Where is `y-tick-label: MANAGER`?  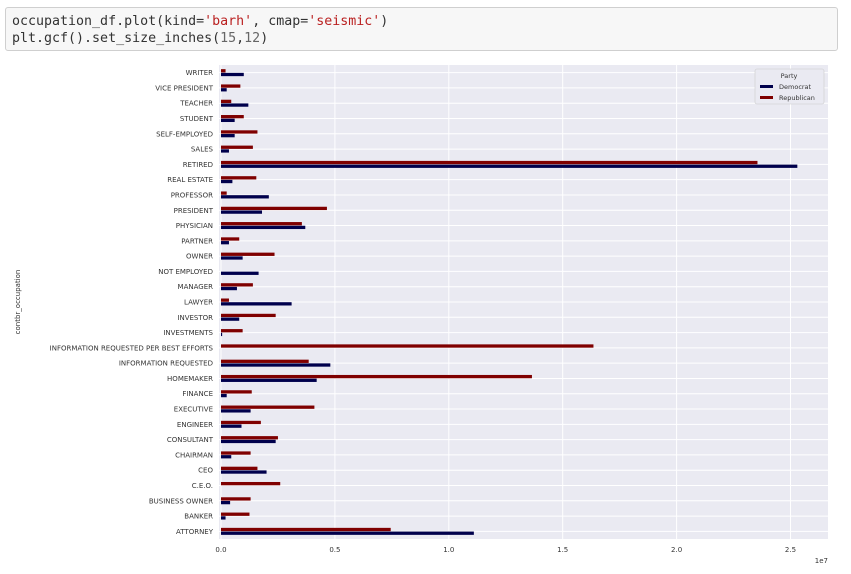 y-tick-label: MANAGER is located at coordinates (196, 287).